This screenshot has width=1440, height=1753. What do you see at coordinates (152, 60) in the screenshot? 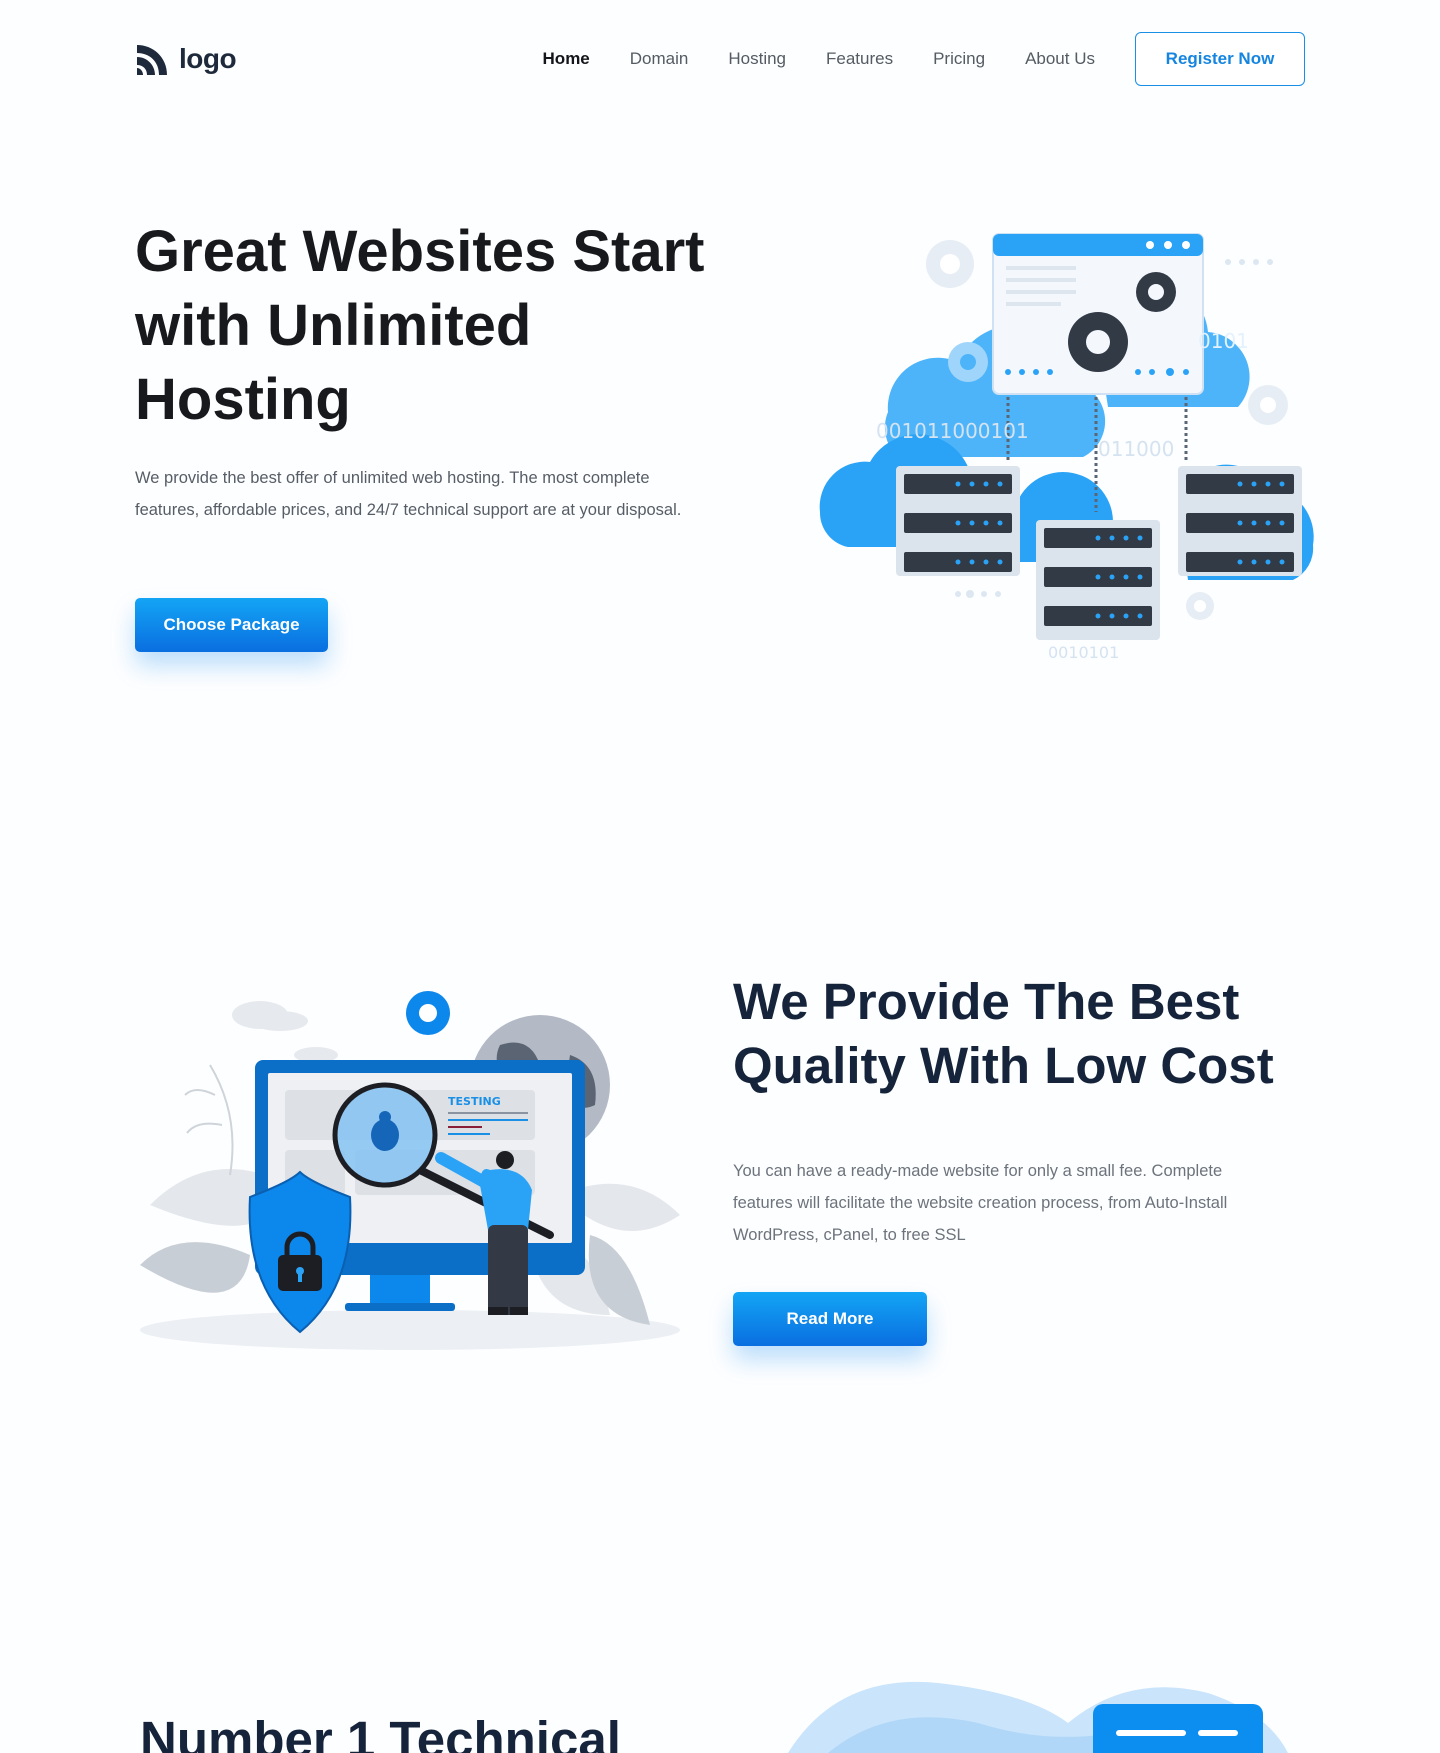
I see `logo-icon` at bounding box center [152, 60].